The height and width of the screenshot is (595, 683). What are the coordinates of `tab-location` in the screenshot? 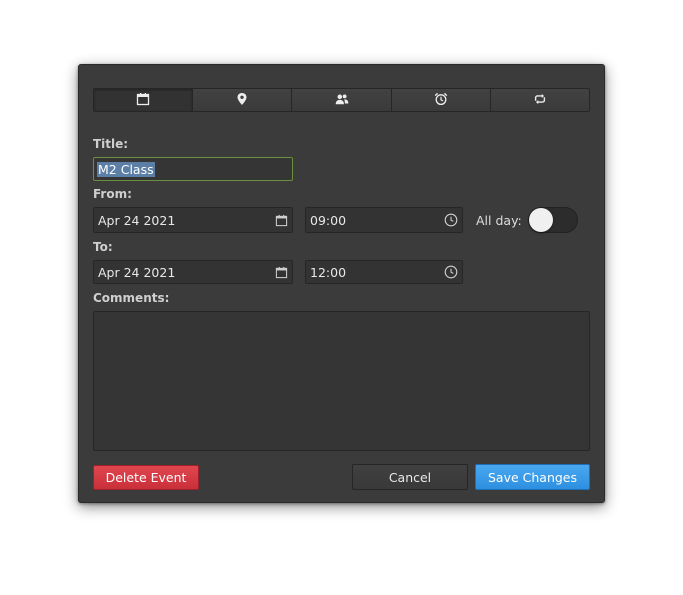 It's located at (243, 100).